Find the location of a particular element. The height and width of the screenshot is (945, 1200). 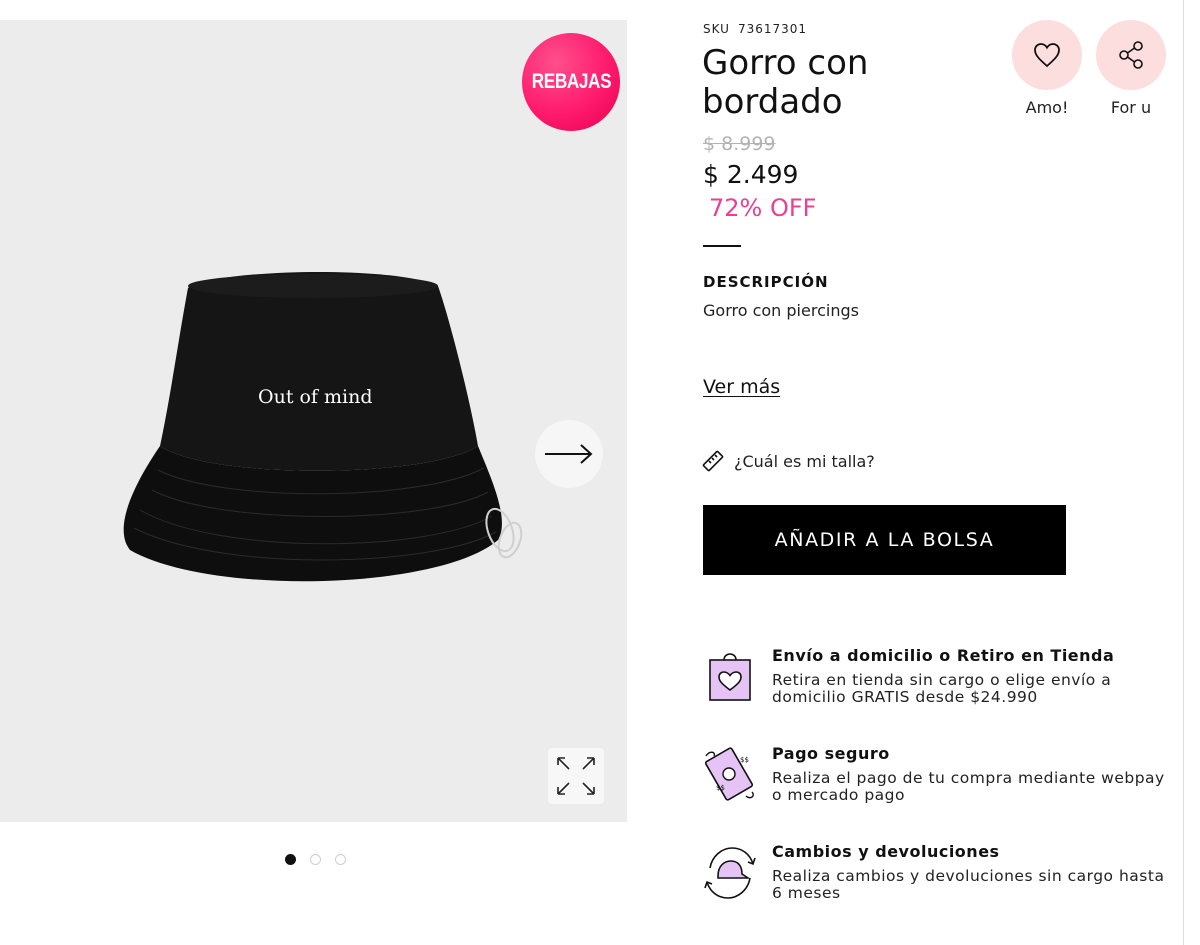

add-to-bag-button: AÑADIR A LA BOLSA is located at coordinates (884, 540).